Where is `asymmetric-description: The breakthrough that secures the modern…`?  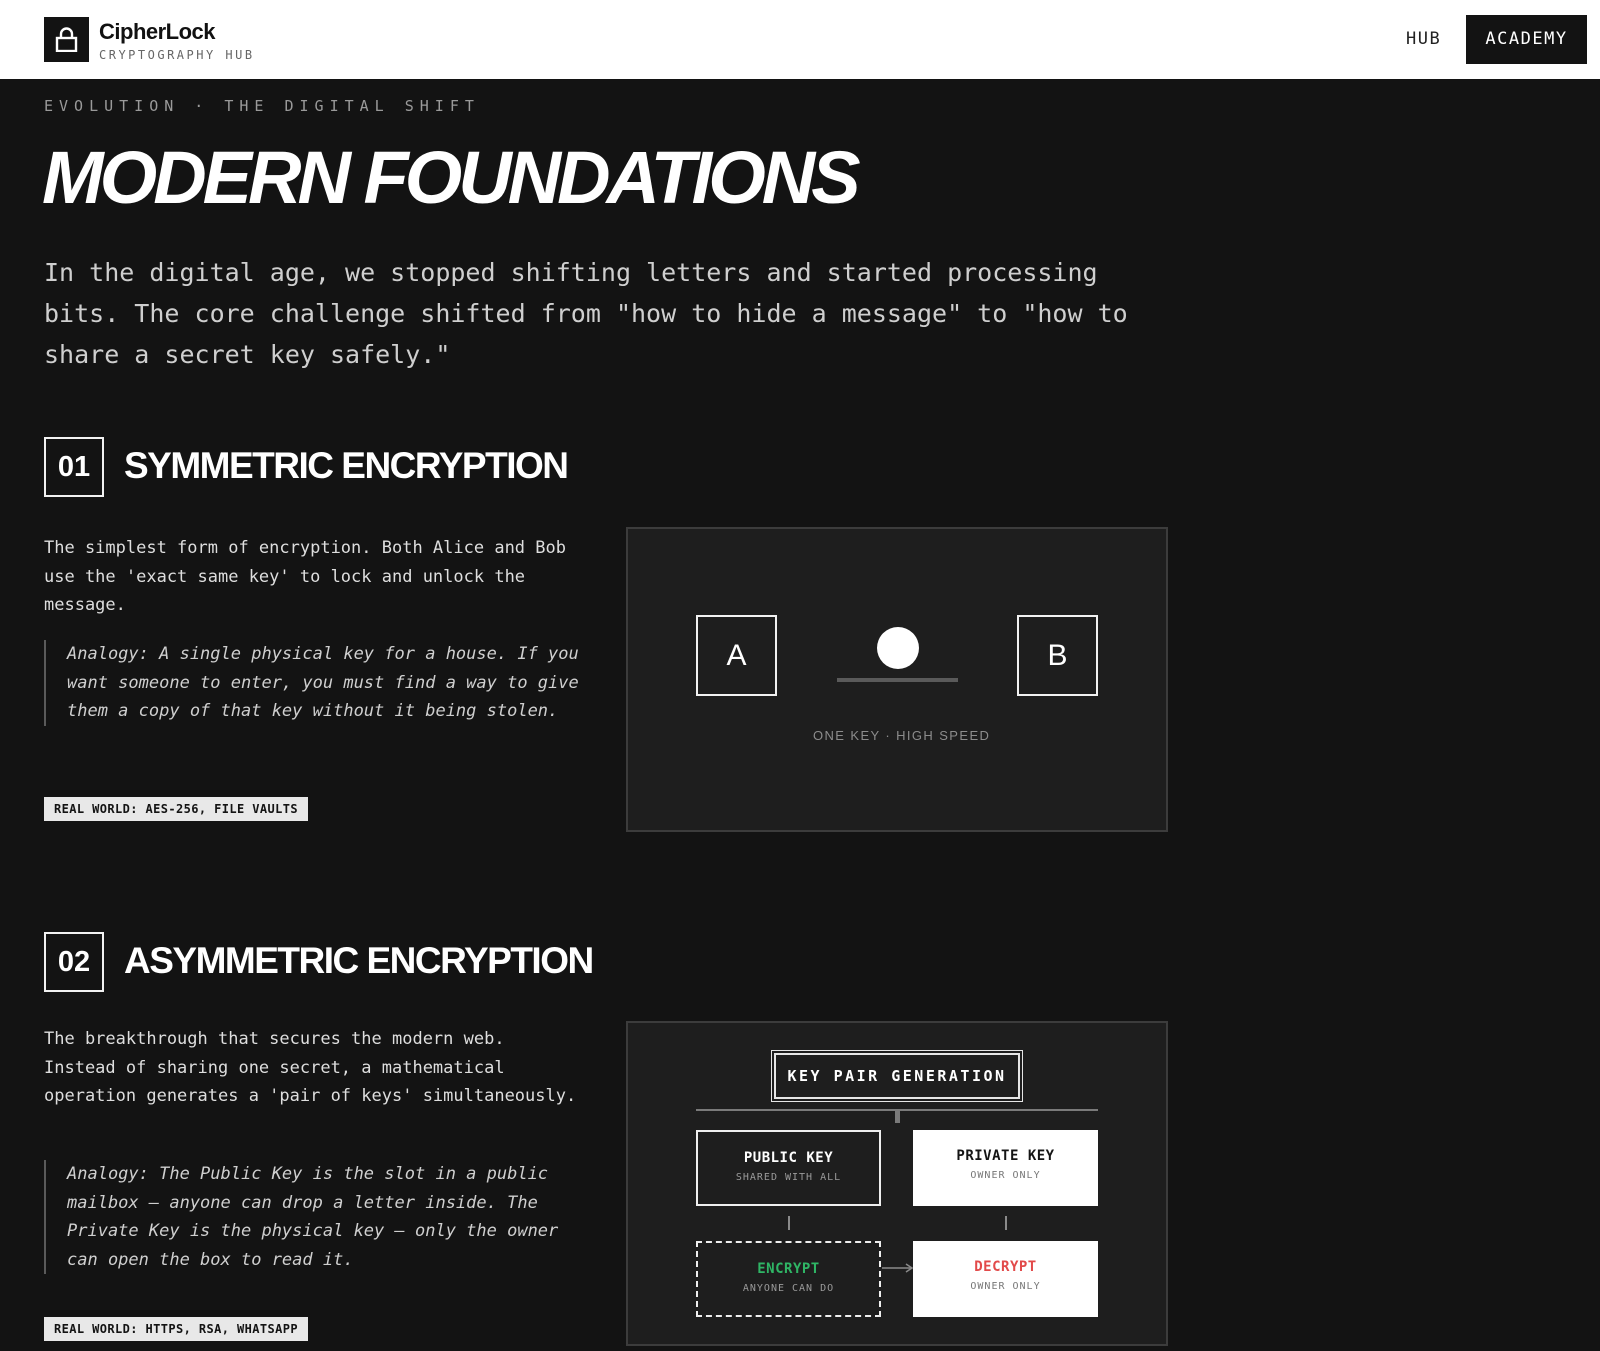 asymmetric-description: The breakthrough that secures the modern… is located at coordinates (310, 1067).